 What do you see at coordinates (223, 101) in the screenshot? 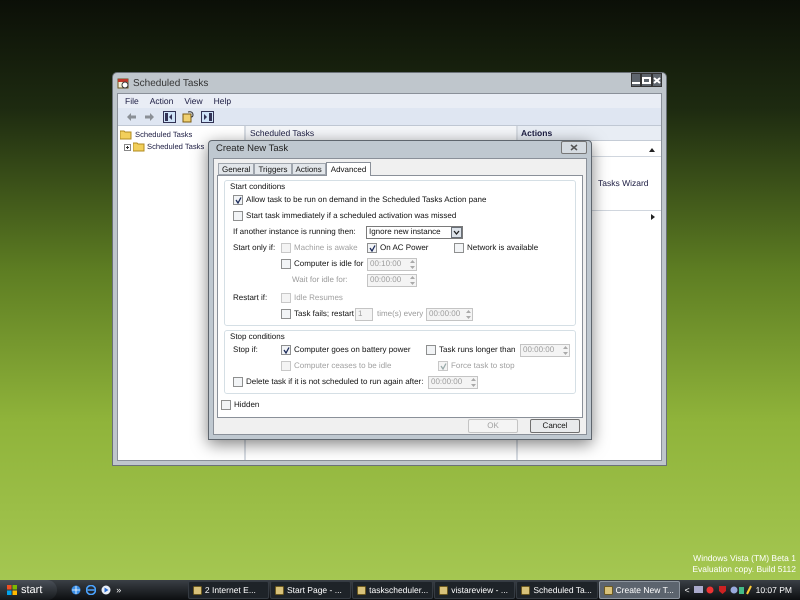
I see `menu-item: Help` at bounding box center [223, 101].